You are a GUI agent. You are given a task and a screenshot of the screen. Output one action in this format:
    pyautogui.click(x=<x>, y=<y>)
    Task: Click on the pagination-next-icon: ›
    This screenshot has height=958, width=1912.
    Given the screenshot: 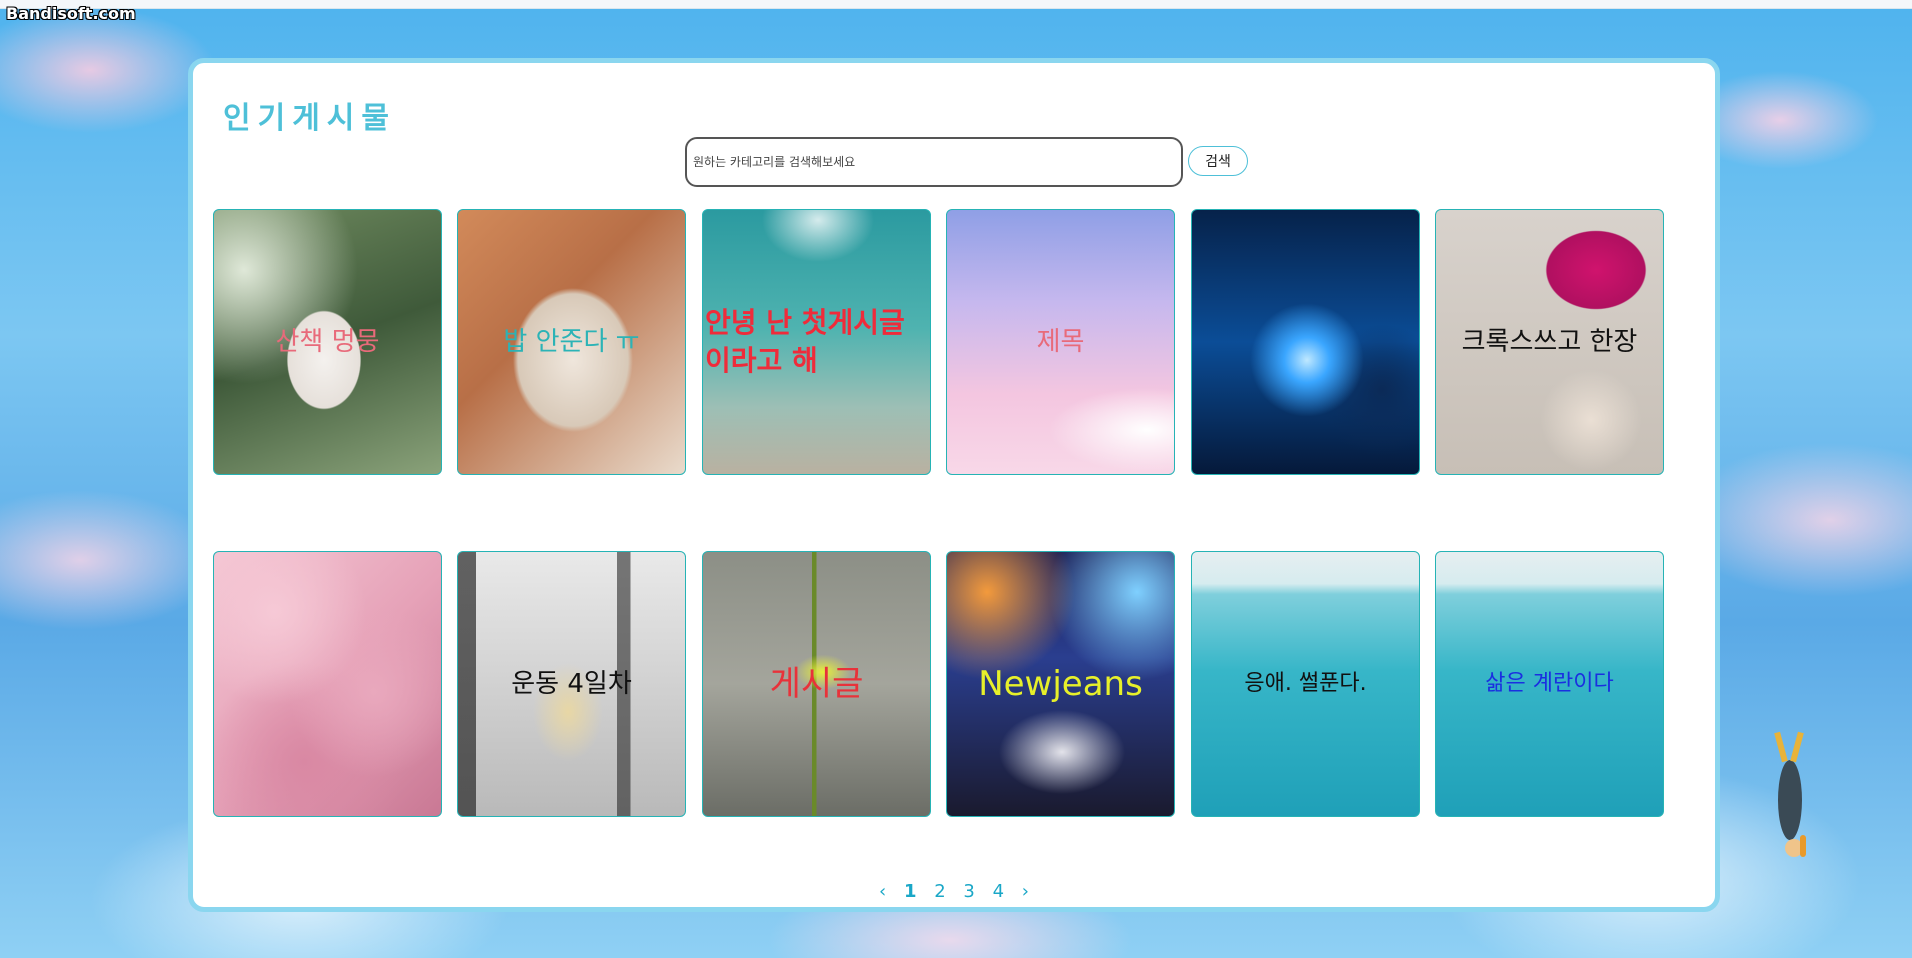 What is the action you would take?
    pyautogui.click(x=1025, y=891)
    